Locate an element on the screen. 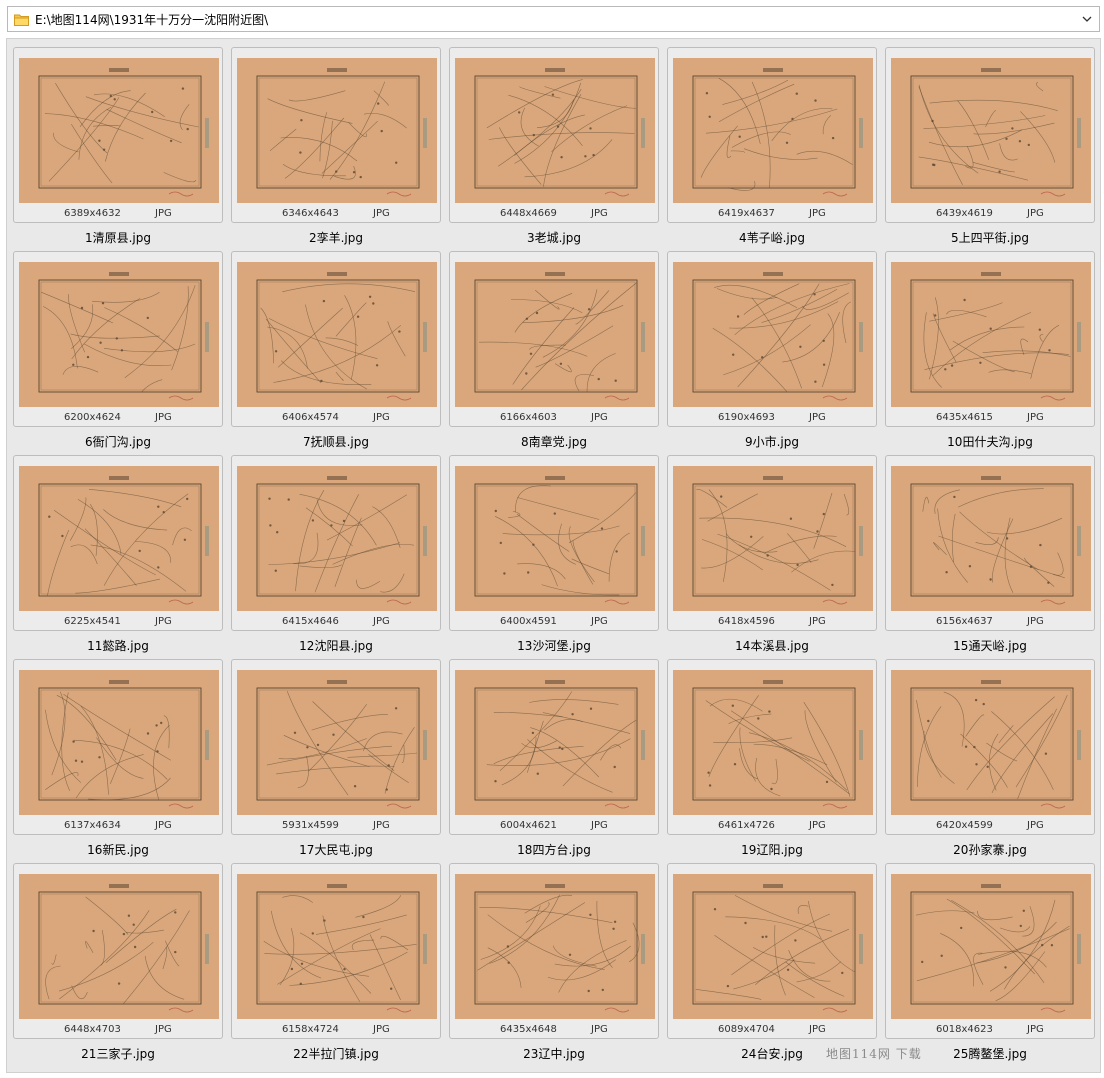 Image resolution: width=1104 pixels, height=1078 pixels. thumbnail-frame: 6200x4624 JPG is located at coordinates (118, 339).